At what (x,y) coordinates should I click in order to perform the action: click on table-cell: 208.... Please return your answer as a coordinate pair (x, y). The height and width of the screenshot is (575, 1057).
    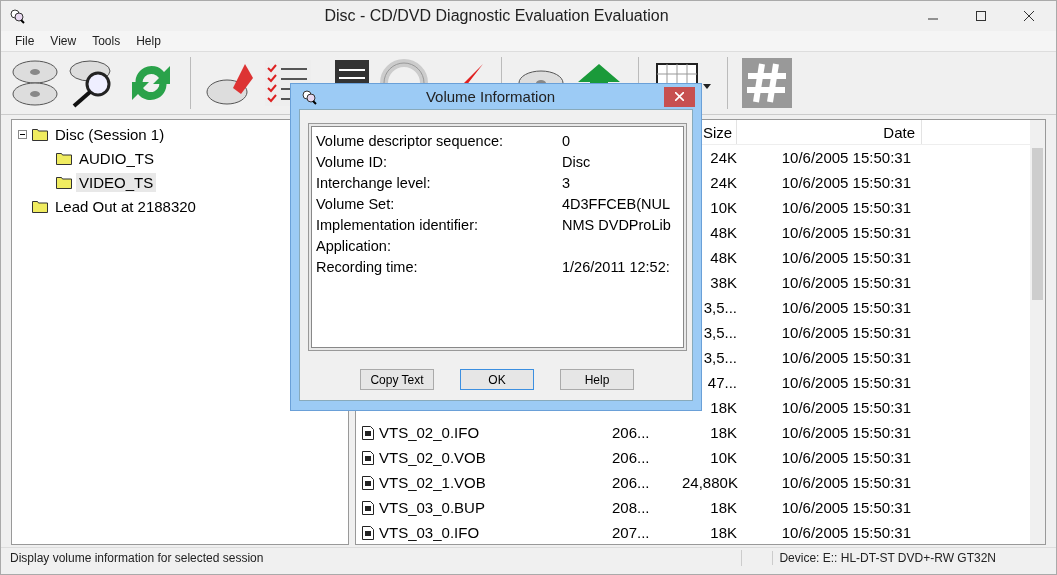
    Looking at the image, I should click on (631, 507).